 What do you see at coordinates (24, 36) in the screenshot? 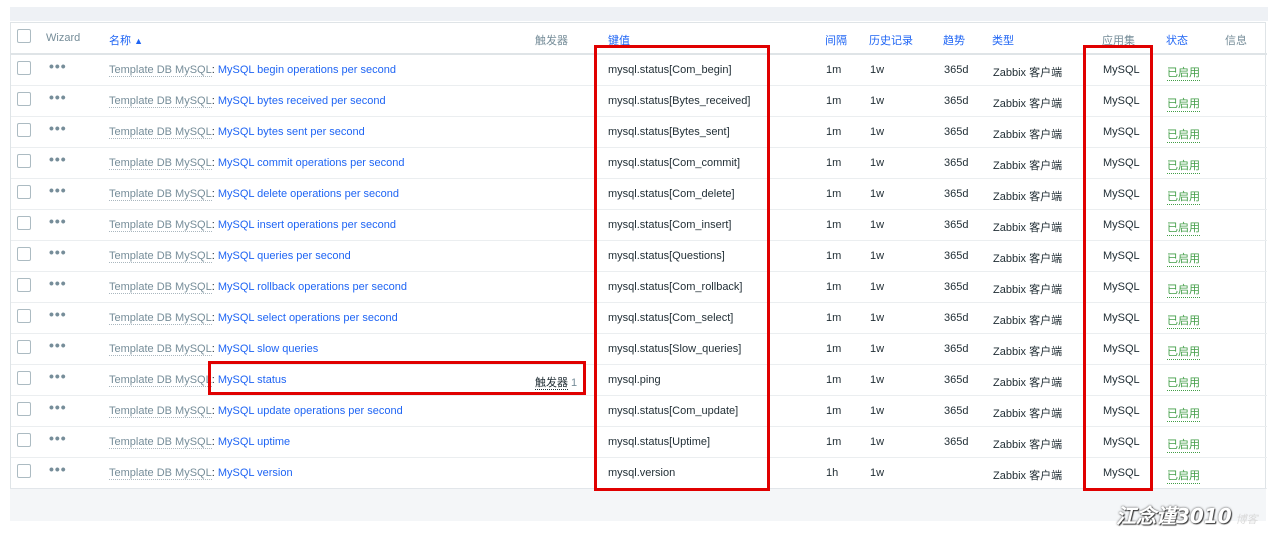
I see `select-all-checkbox` at bounding box center [24, 36].